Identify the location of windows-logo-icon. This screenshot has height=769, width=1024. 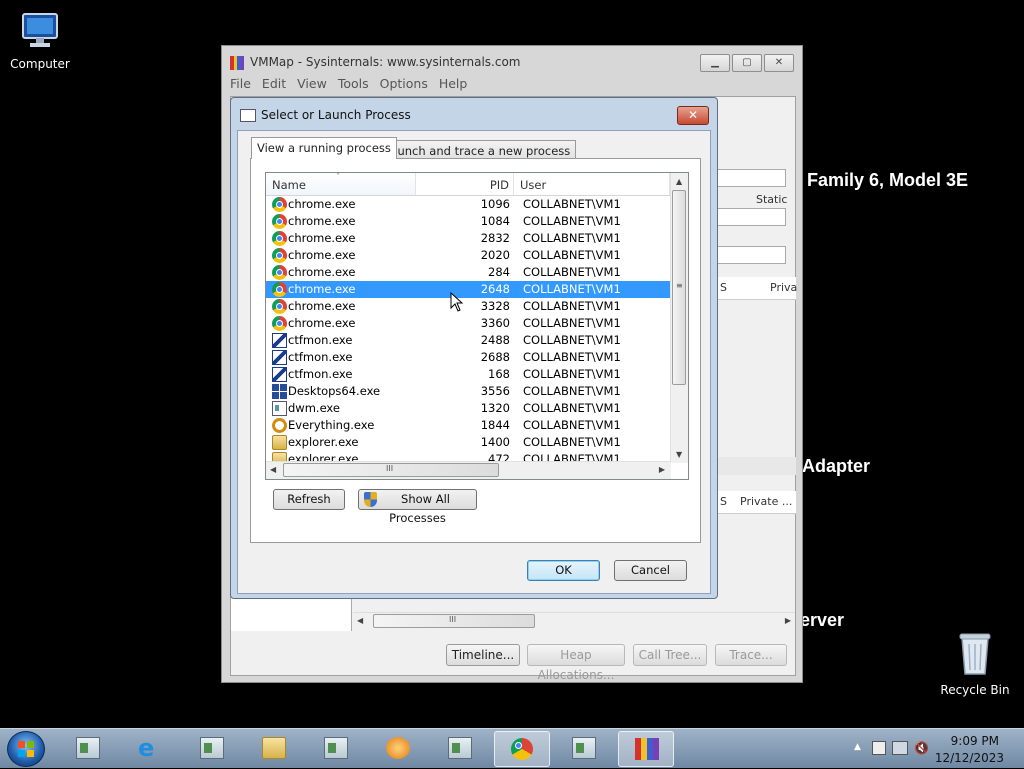
(26, 749).